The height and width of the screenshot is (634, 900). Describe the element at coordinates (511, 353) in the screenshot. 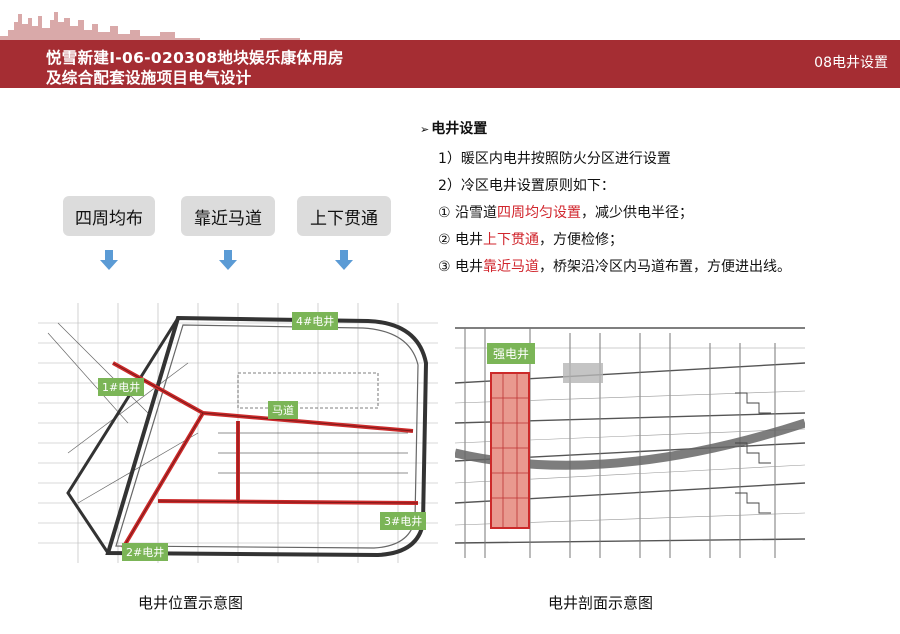

I see `power-shaft-label: 强电井` at that location.